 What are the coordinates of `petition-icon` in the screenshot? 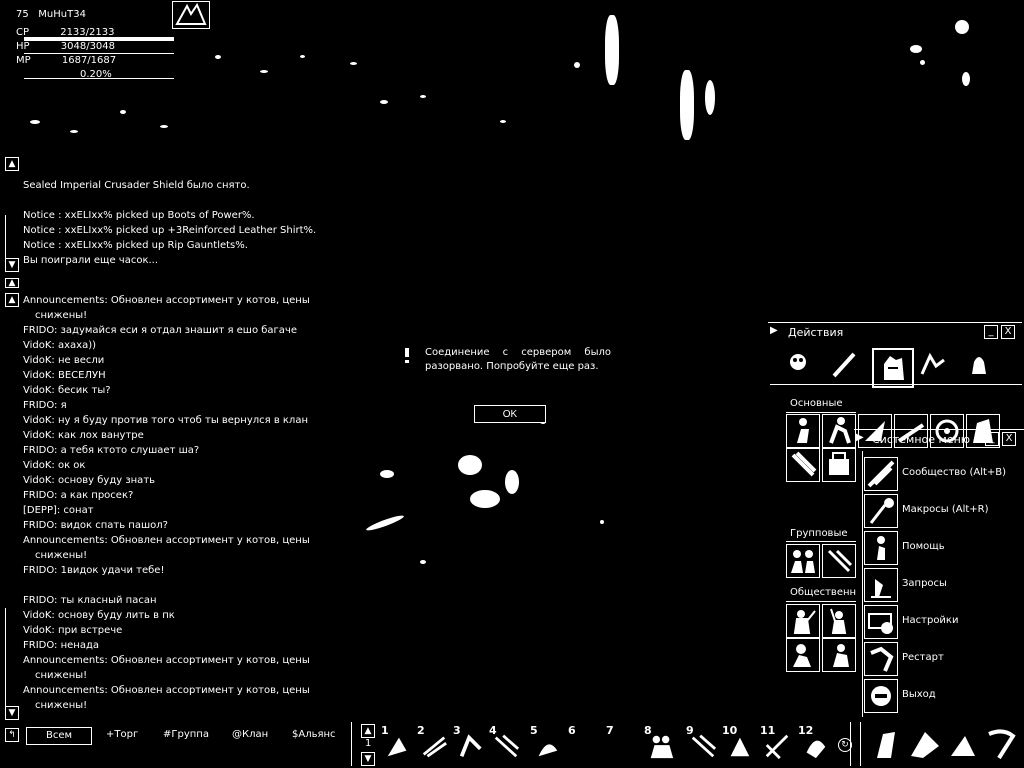 It's located at (881, 585).